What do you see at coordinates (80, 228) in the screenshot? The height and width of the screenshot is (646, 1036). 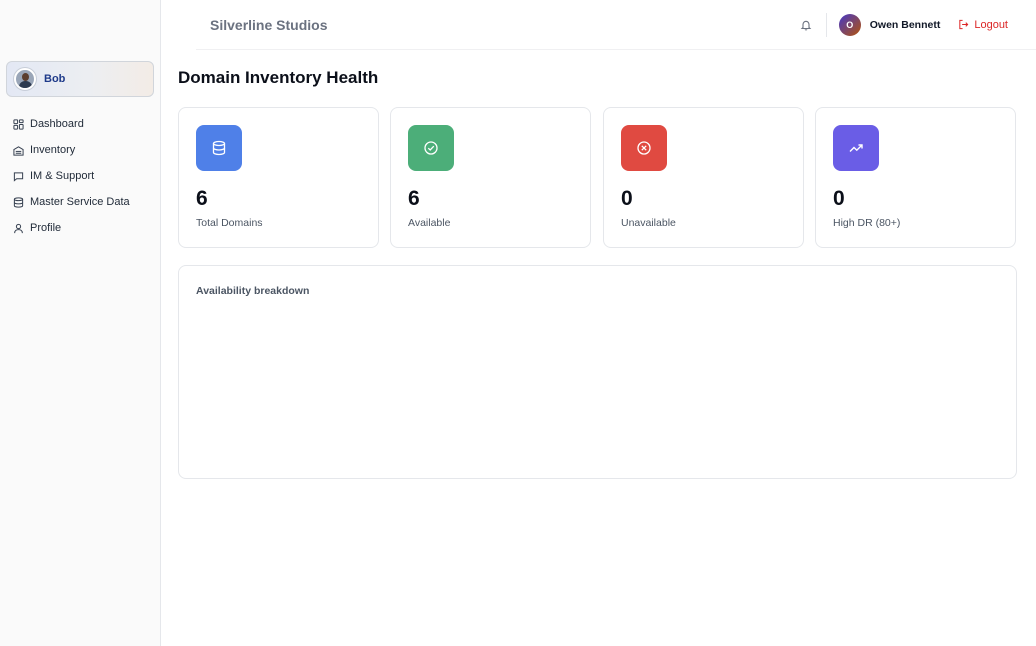 I see `sidebar-item-profile: Profile` at bounding box center [80, 228].